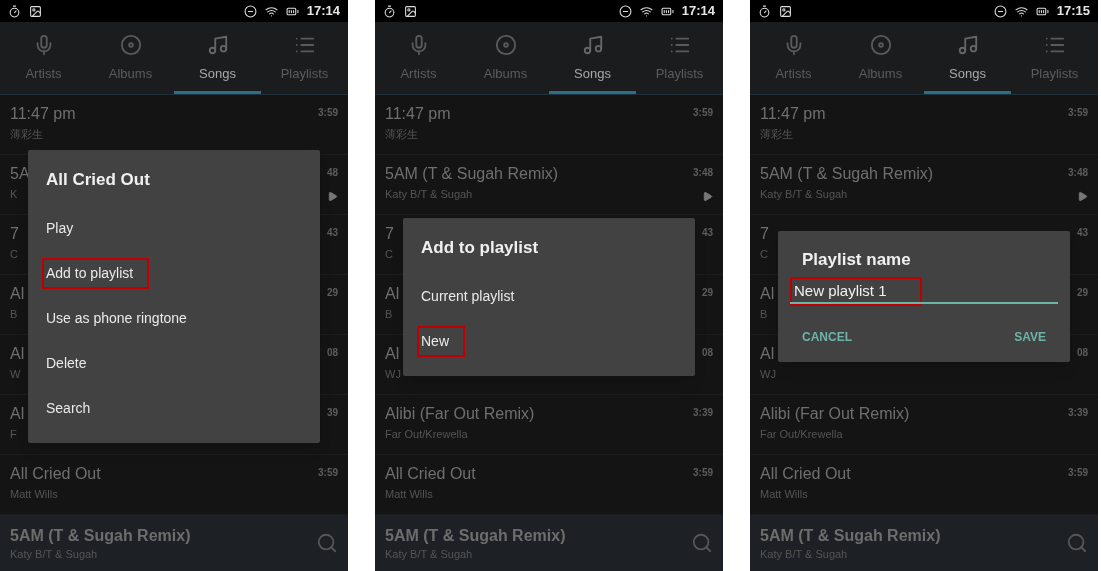  Describe the element at coordinates (474, 296) in the screenshot. I see `menu-item: Current playlist` at that location.